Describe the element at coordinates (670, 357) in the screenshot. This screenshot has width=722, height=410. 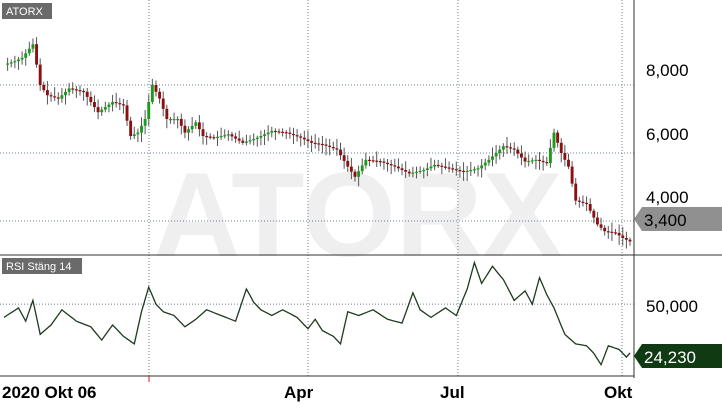
I see `rsi-last-value-label: 24,230` at that location.